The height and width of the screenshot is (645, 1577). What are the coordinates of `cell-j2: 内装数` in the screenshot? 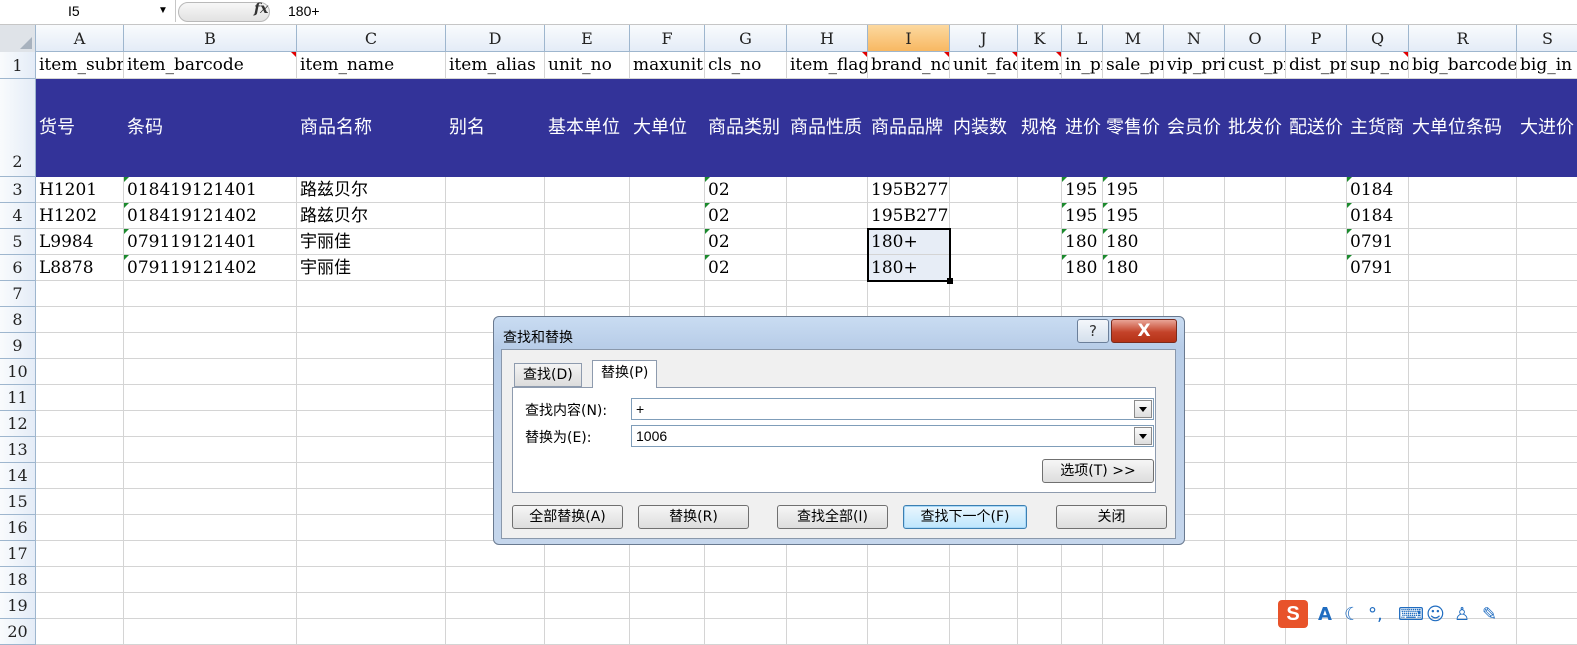 It's located at (984, 128).